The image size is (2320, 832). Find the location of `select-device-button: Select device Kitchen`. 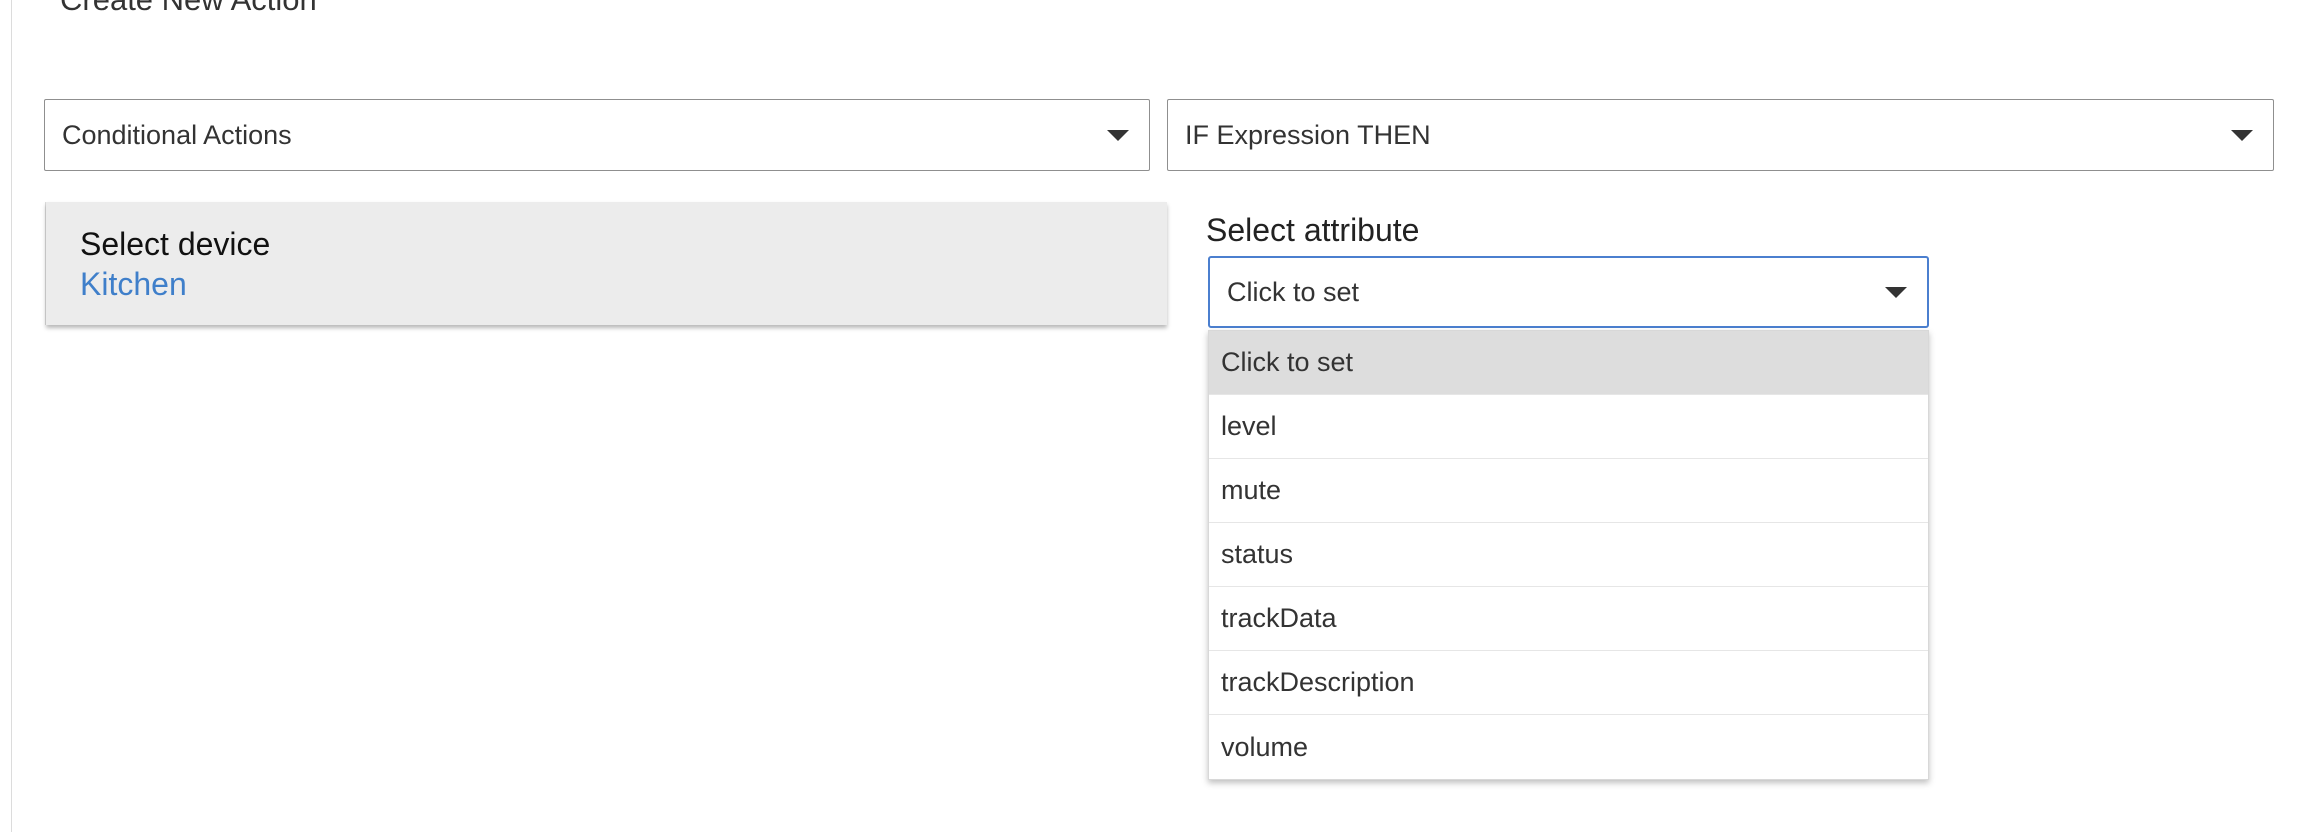

select-device-button: Select device Kitchen is located at coordinates (606, 263).